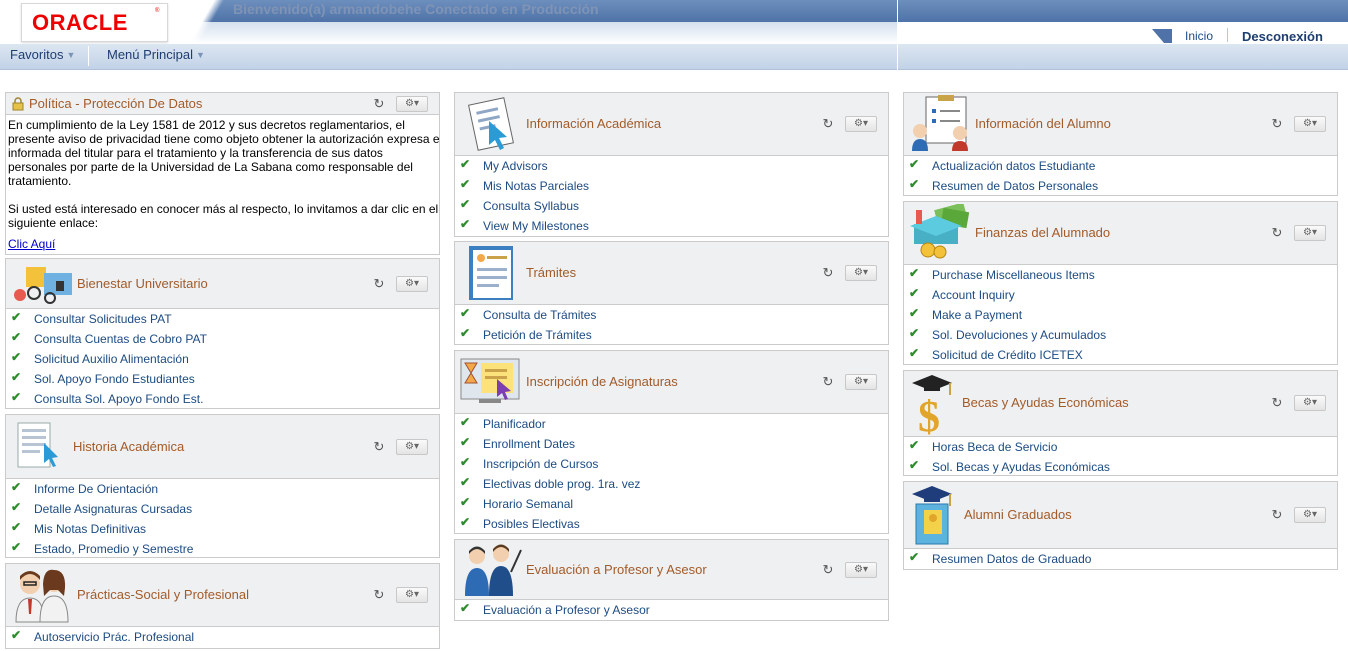  What do you see at coordinates (113, 549) in the screenshot?
I see `link-estado-promedio: Estado, Promedio y Semestre` at bounding box center [113, 549].